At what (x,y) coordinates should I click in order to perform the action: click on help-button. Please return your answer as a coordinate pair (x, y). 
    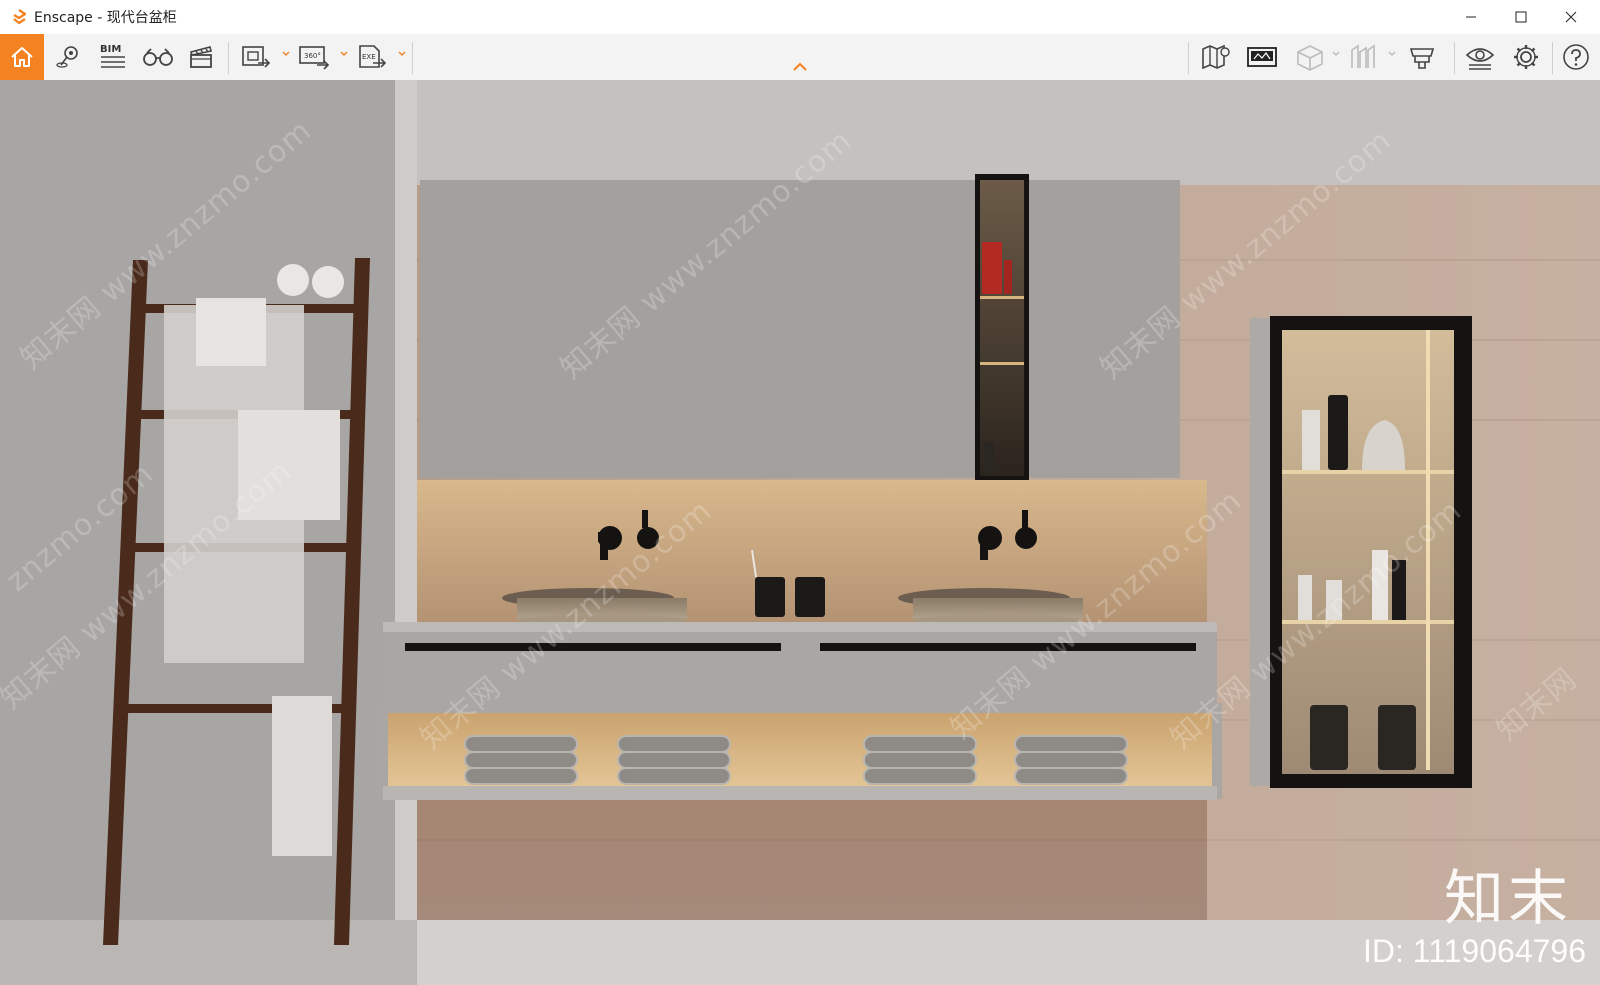
    Looking at the image, I should click on (1576, 57).